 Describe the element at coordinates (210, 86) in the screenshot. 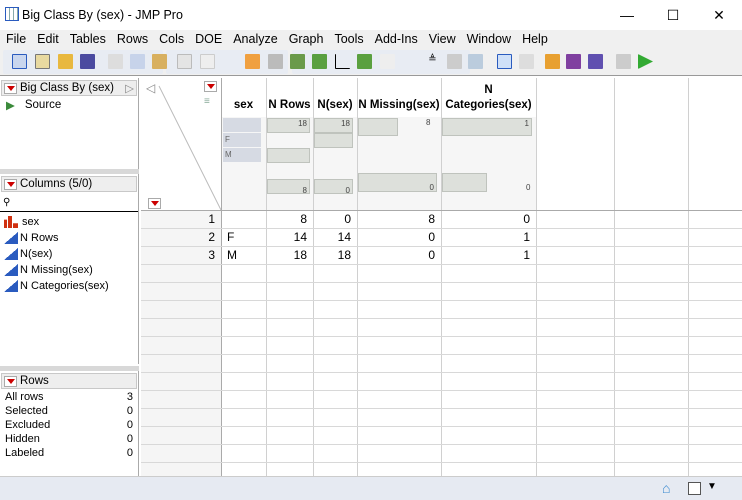

I see `columns-red-triangle-icon` at that location.